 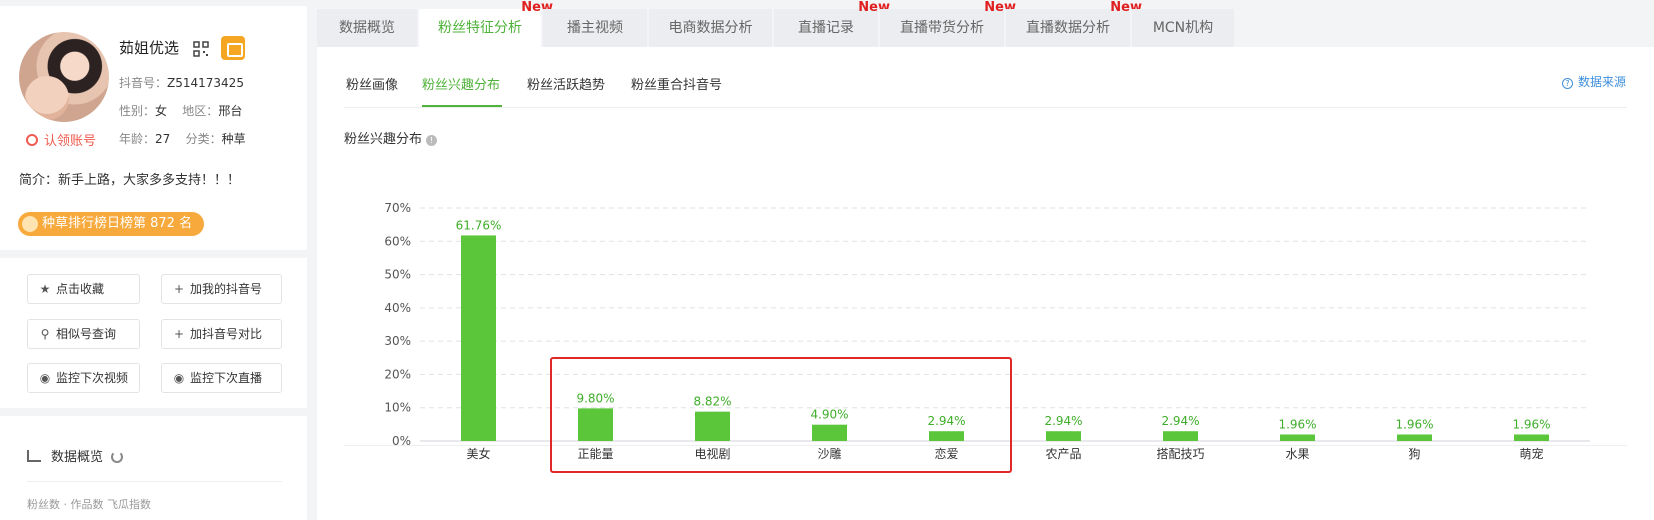 I want to click on y-tick-label: 30%, so click(x=397, y=341).